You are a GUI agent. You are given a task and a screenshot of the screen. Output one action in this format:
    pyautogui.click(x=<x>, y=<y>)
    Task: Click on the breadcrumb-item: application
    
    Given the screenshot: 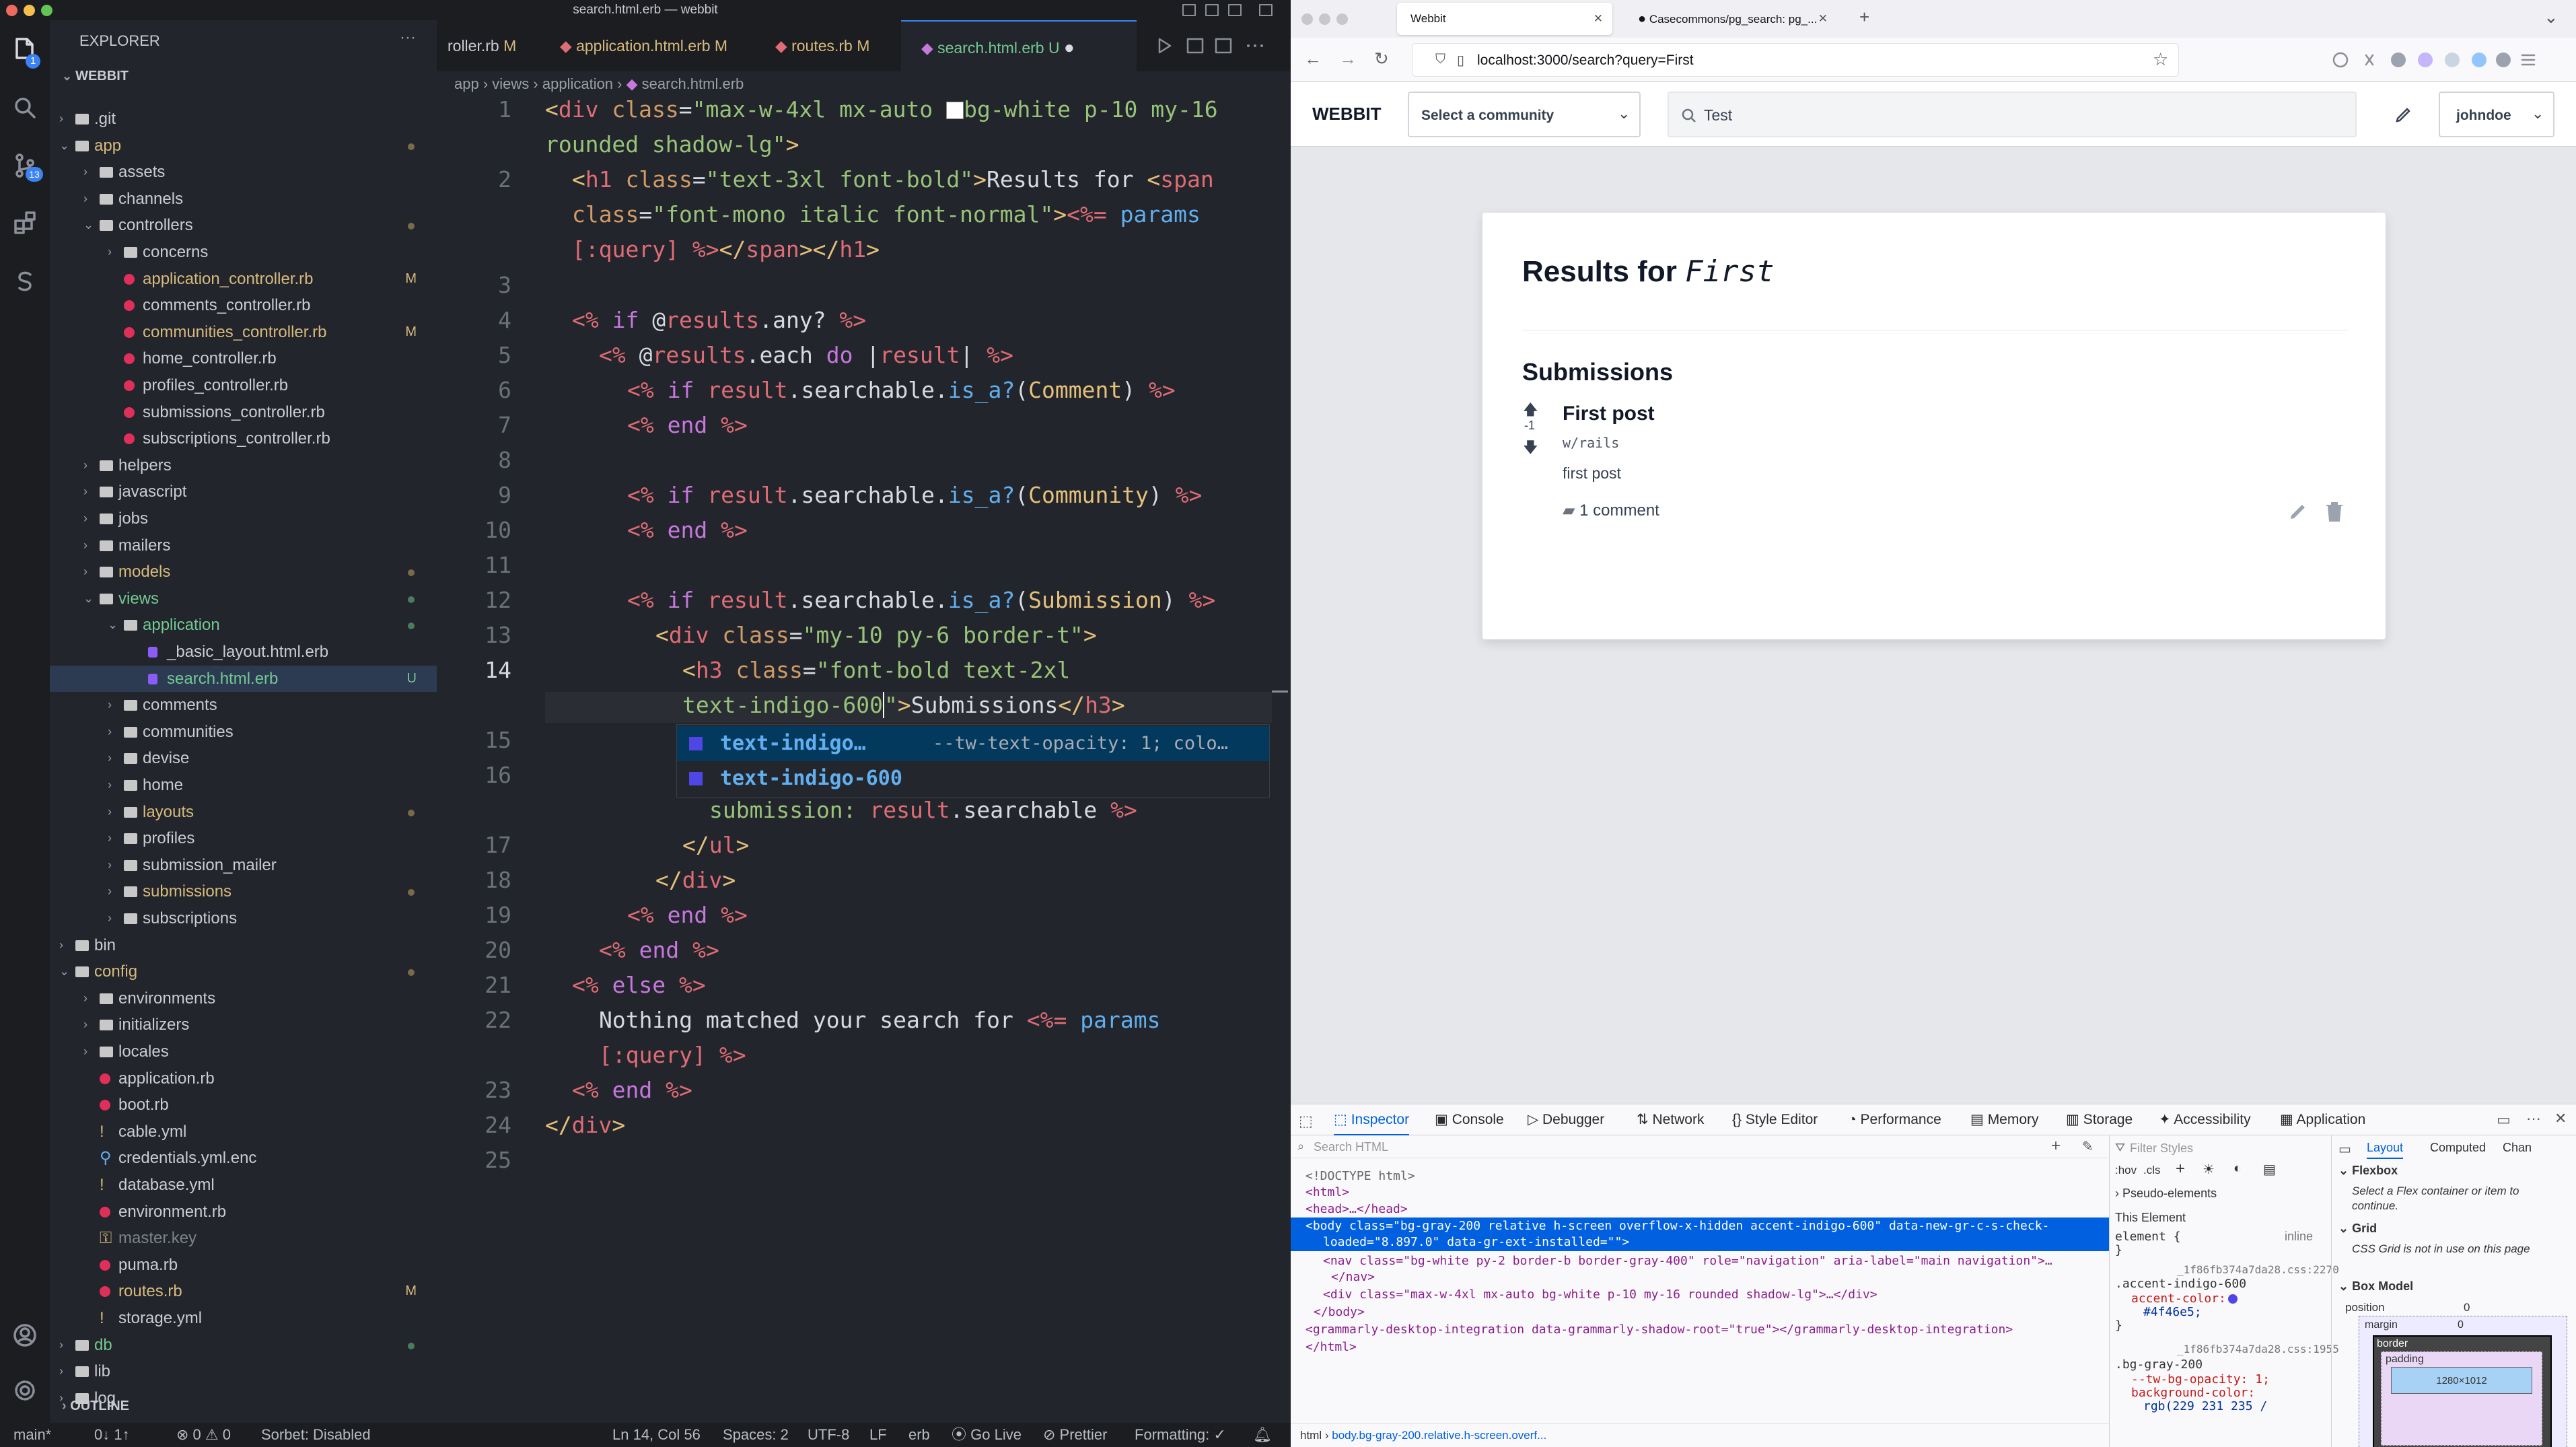 What is the action you would take?
    pyautogui.click(x=577, y=83)
    